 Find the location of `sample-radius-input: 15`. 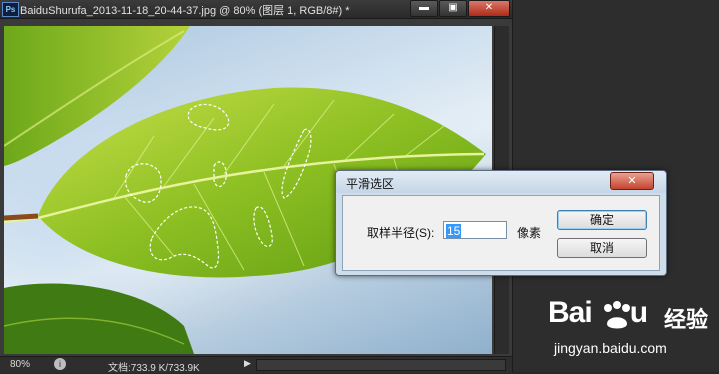

sample-radius-input: 15 is located at coordinates (475, 230).